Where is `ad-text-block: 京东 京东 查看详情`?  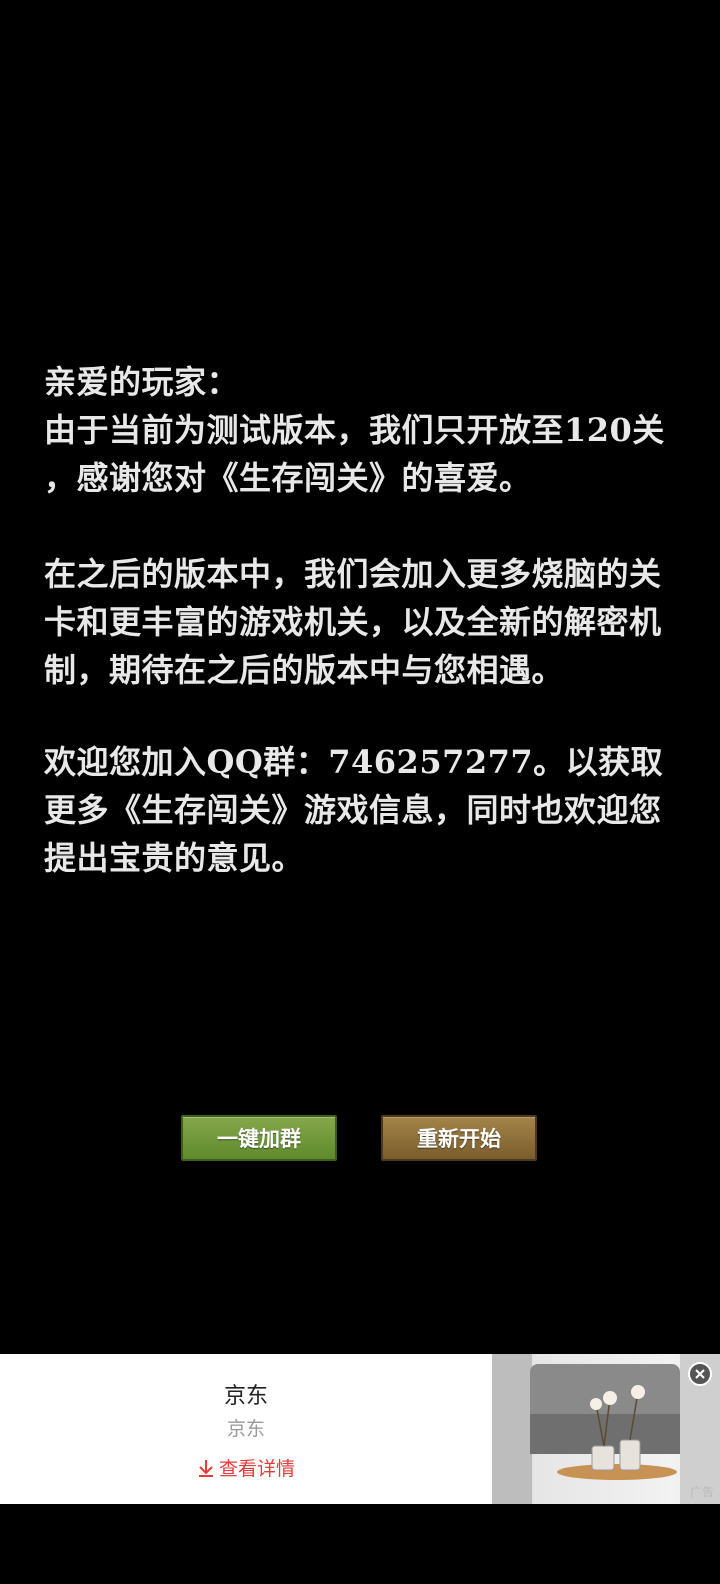
ad-text-block: 京东 京东 查看详情 is located at coordinates (246, 1429).